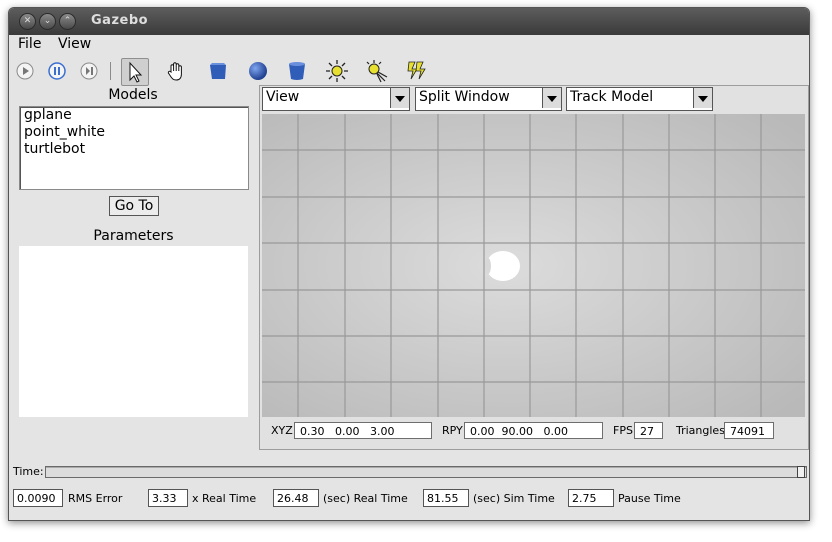  What do you see at coordinates (591, 498) in the screenshot?
I see `pause-time-field: 2.75` at bounding box center [591, 498].